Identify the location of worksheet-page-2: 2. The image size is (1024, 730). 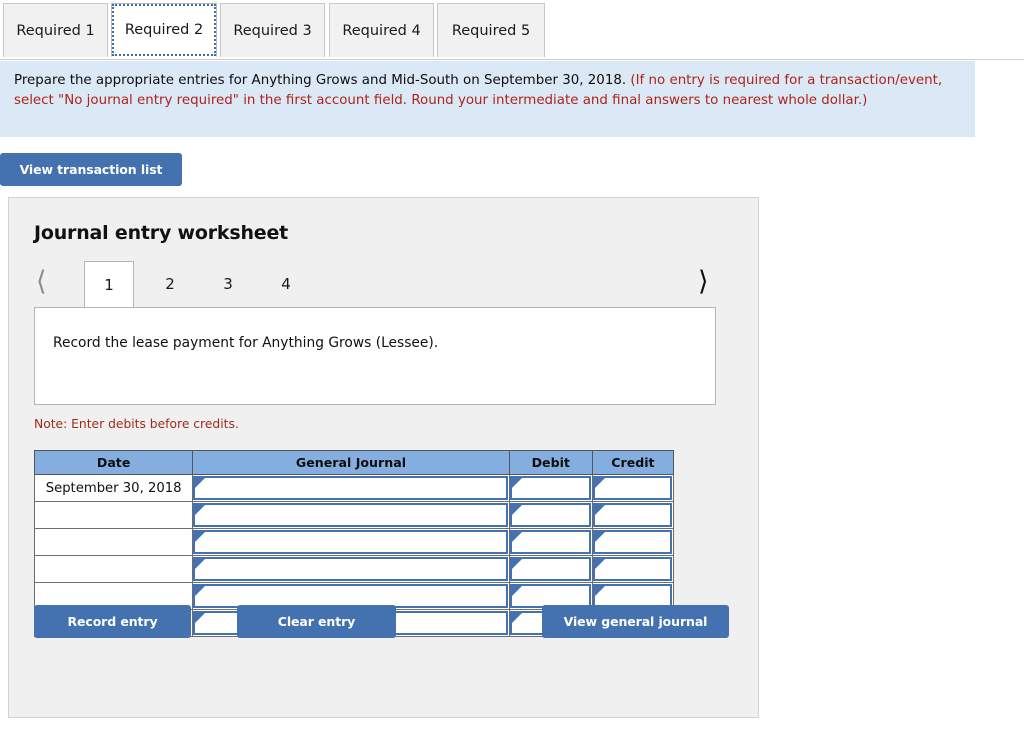
(170, 284).